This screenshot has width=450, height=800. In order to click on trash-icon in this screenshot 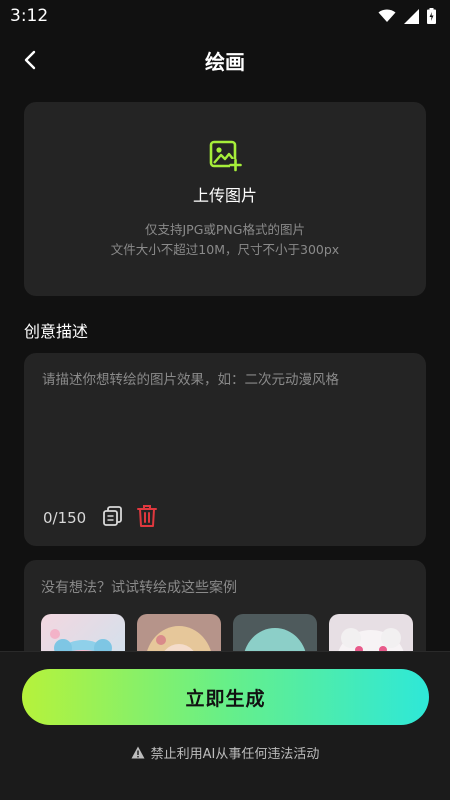, I will do `click(147, 516)`.